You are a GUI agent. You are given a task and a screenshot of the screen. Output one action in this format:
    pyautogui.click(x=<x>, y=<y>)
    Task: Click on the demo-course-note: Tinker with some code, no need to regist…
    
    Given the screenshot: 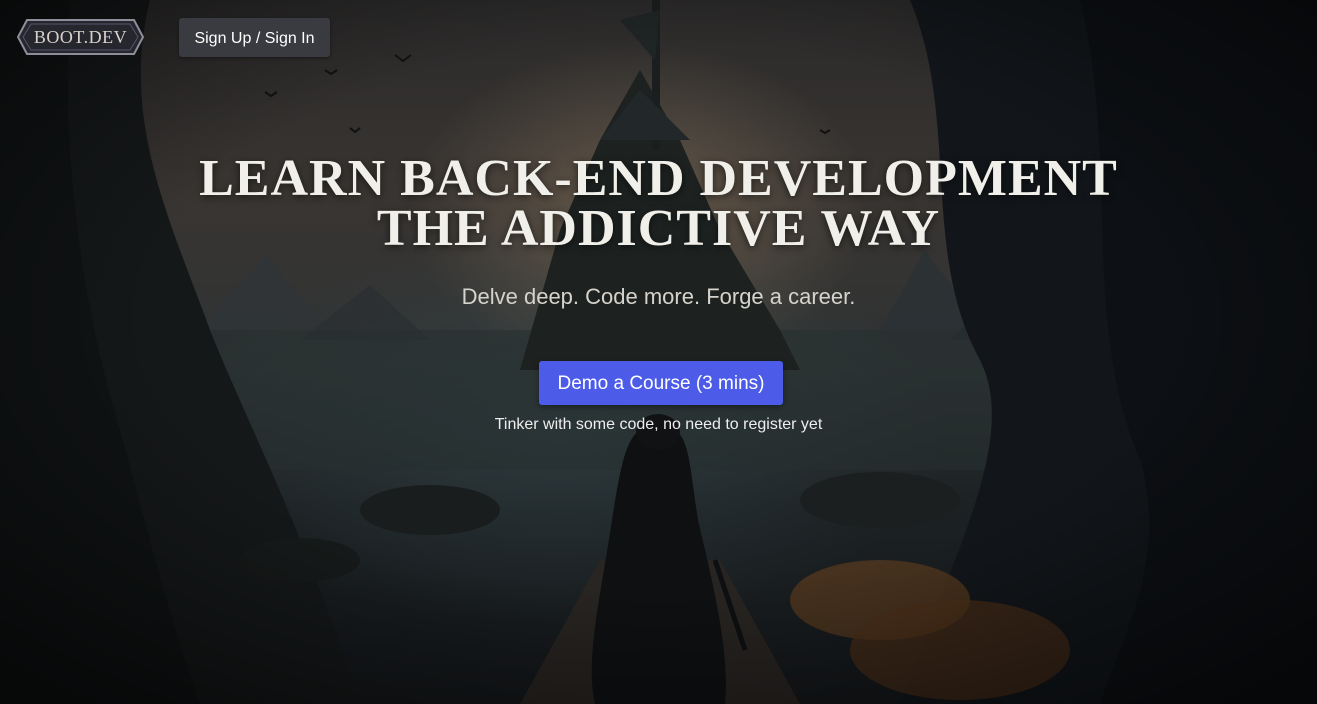 What is the action you would take?
    pyautogui.click(x=658, y=424)
    